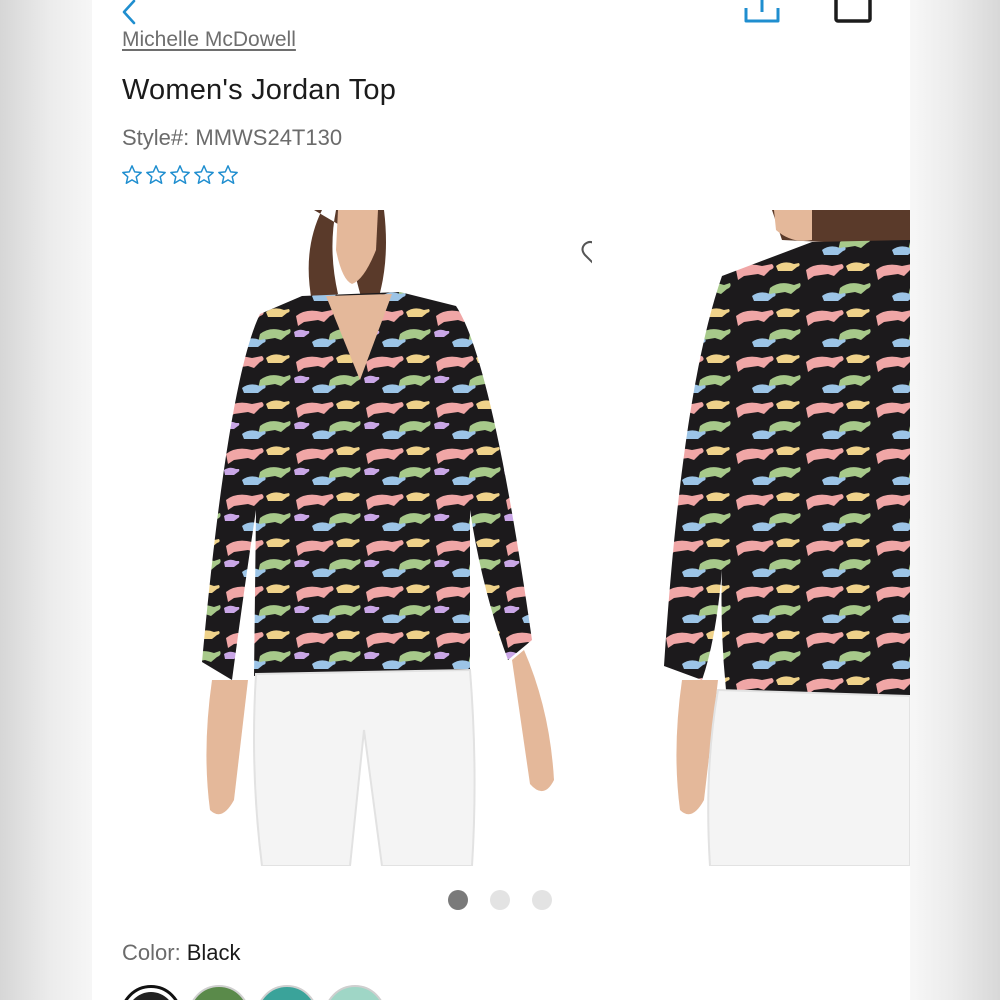 The height and width of the screenshot is (1000, 1000). What do you see at coordinates (219, 992) in the screenshot?
I see `color-swatch-green` at bounding box center [219, 992].